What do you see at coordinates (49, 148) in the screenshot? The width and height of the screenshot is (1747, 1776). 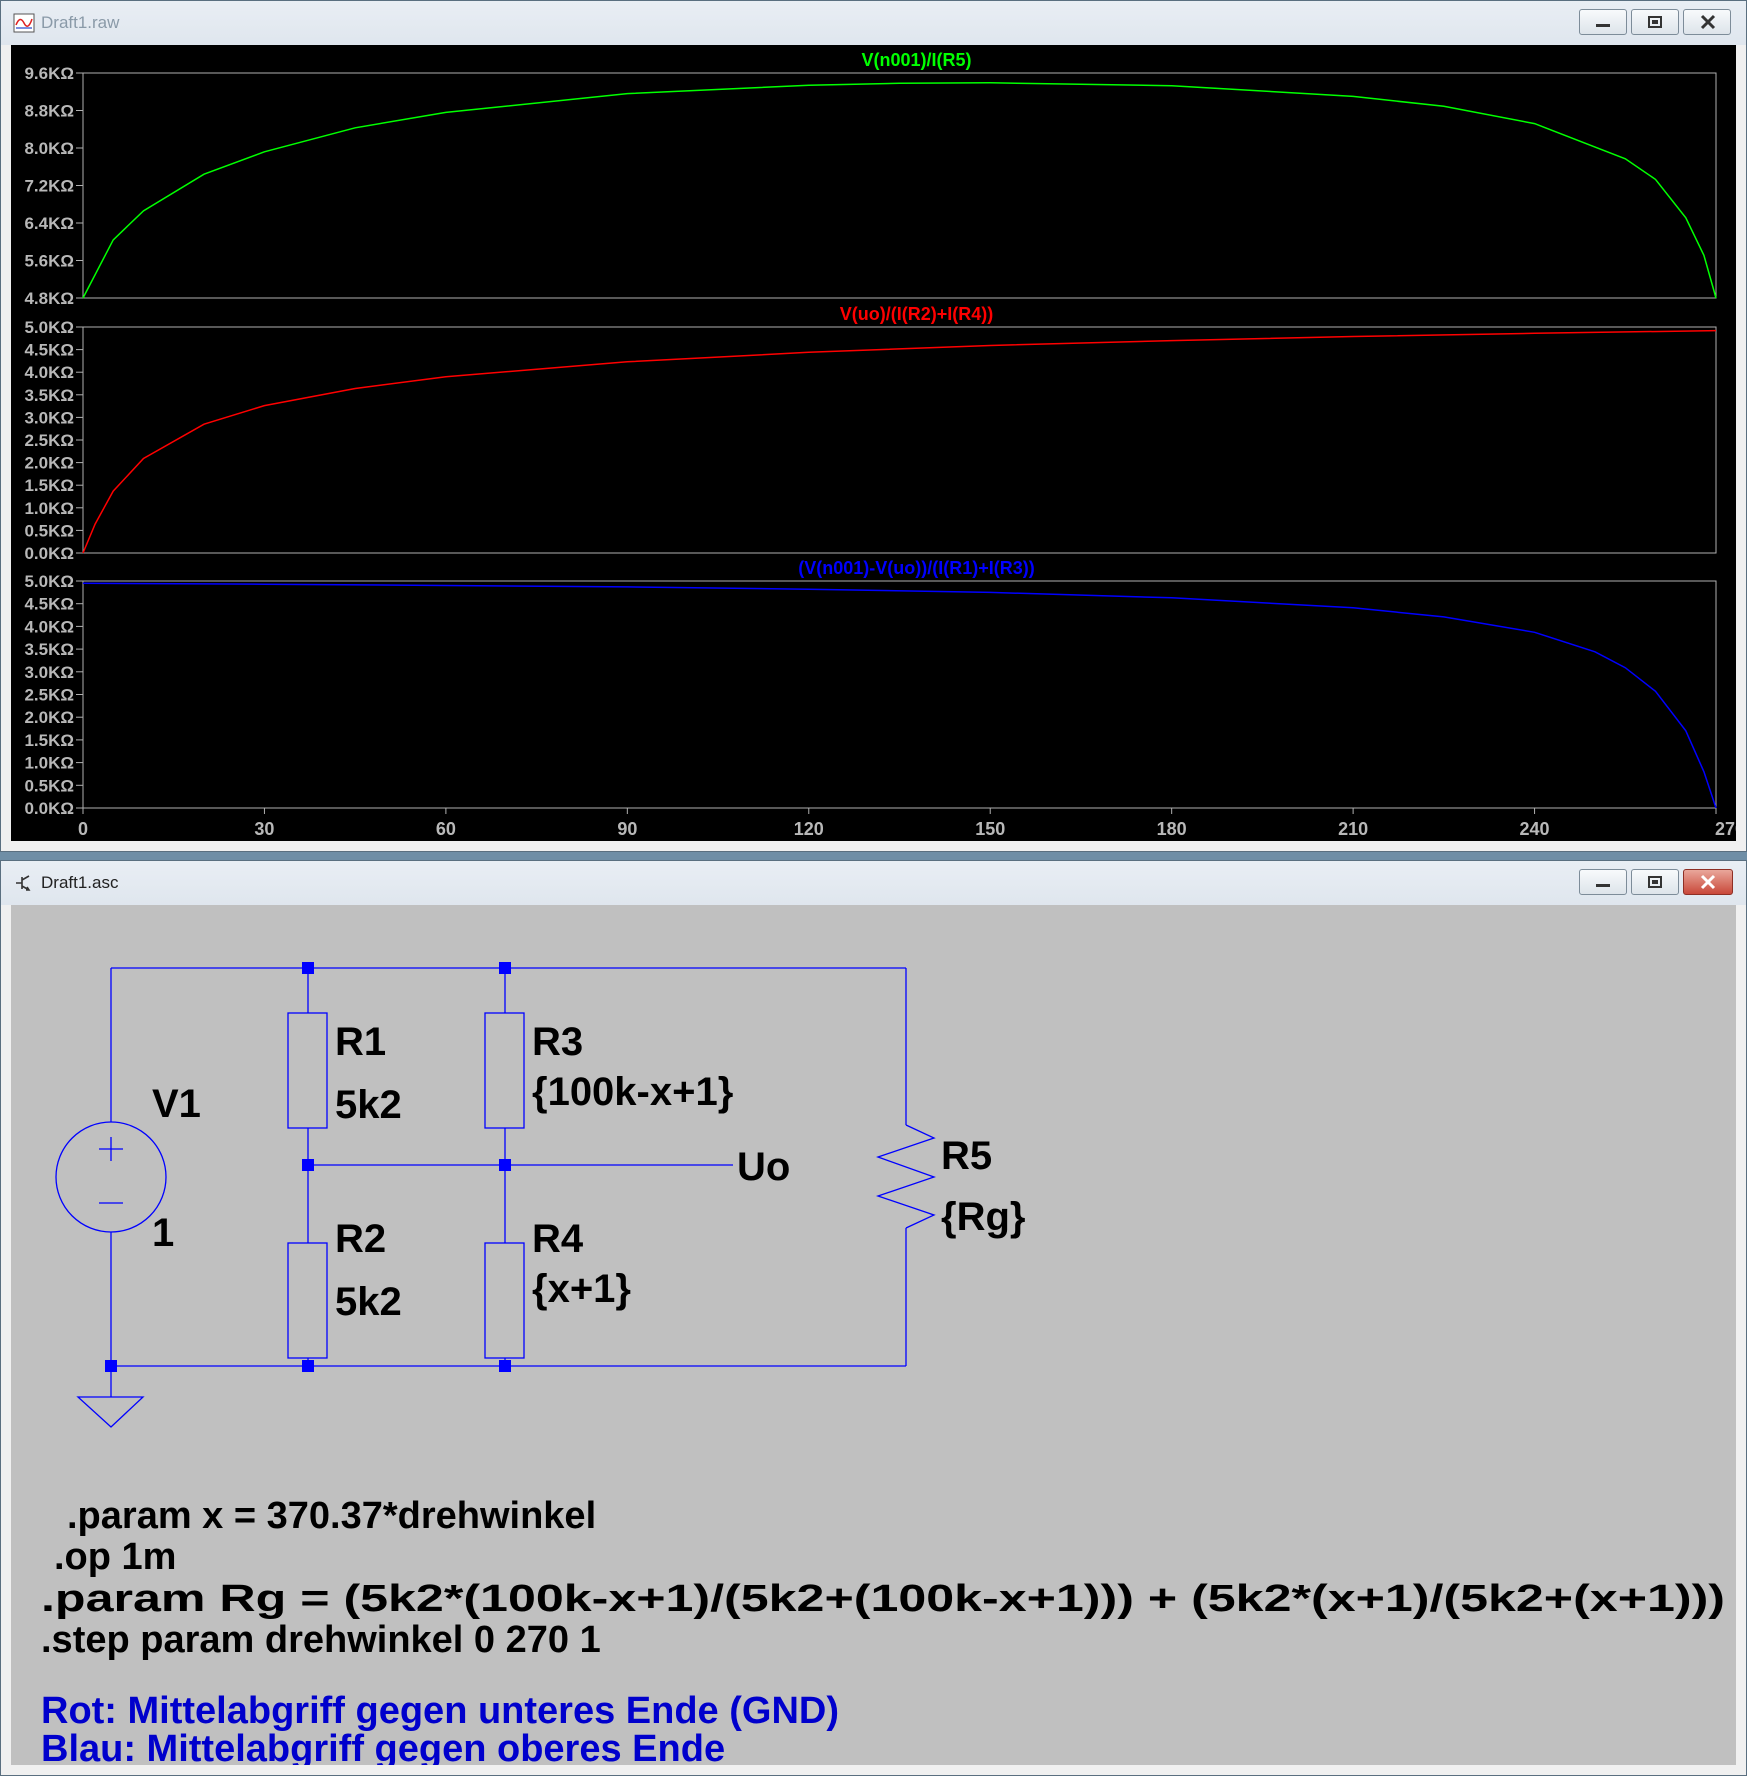 I see `y-tick-label: 8.0KΩ` at bounding box center [49, 148].